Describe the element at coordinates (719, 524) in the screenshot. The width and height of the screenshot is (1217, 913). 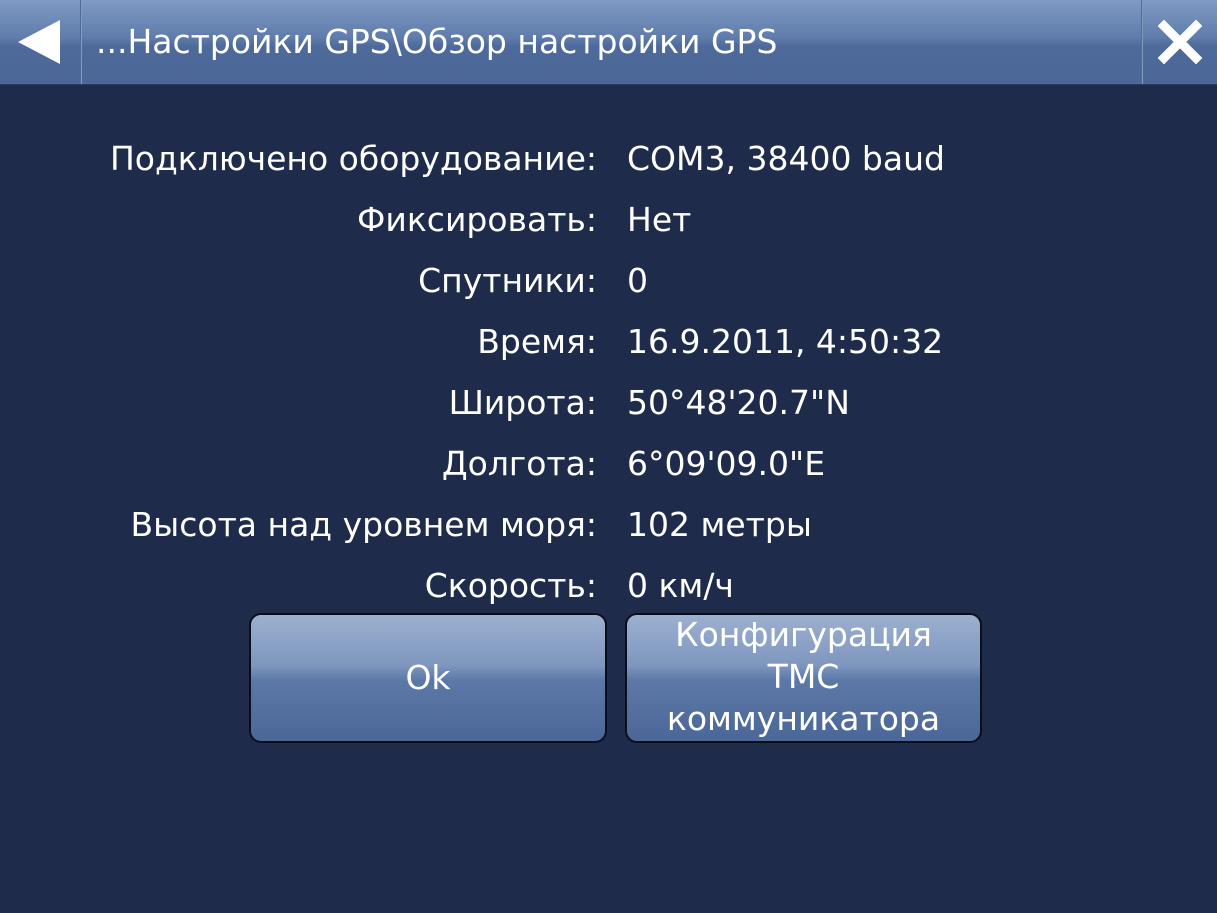
I see `altitude-value: 102 метры` at that location.